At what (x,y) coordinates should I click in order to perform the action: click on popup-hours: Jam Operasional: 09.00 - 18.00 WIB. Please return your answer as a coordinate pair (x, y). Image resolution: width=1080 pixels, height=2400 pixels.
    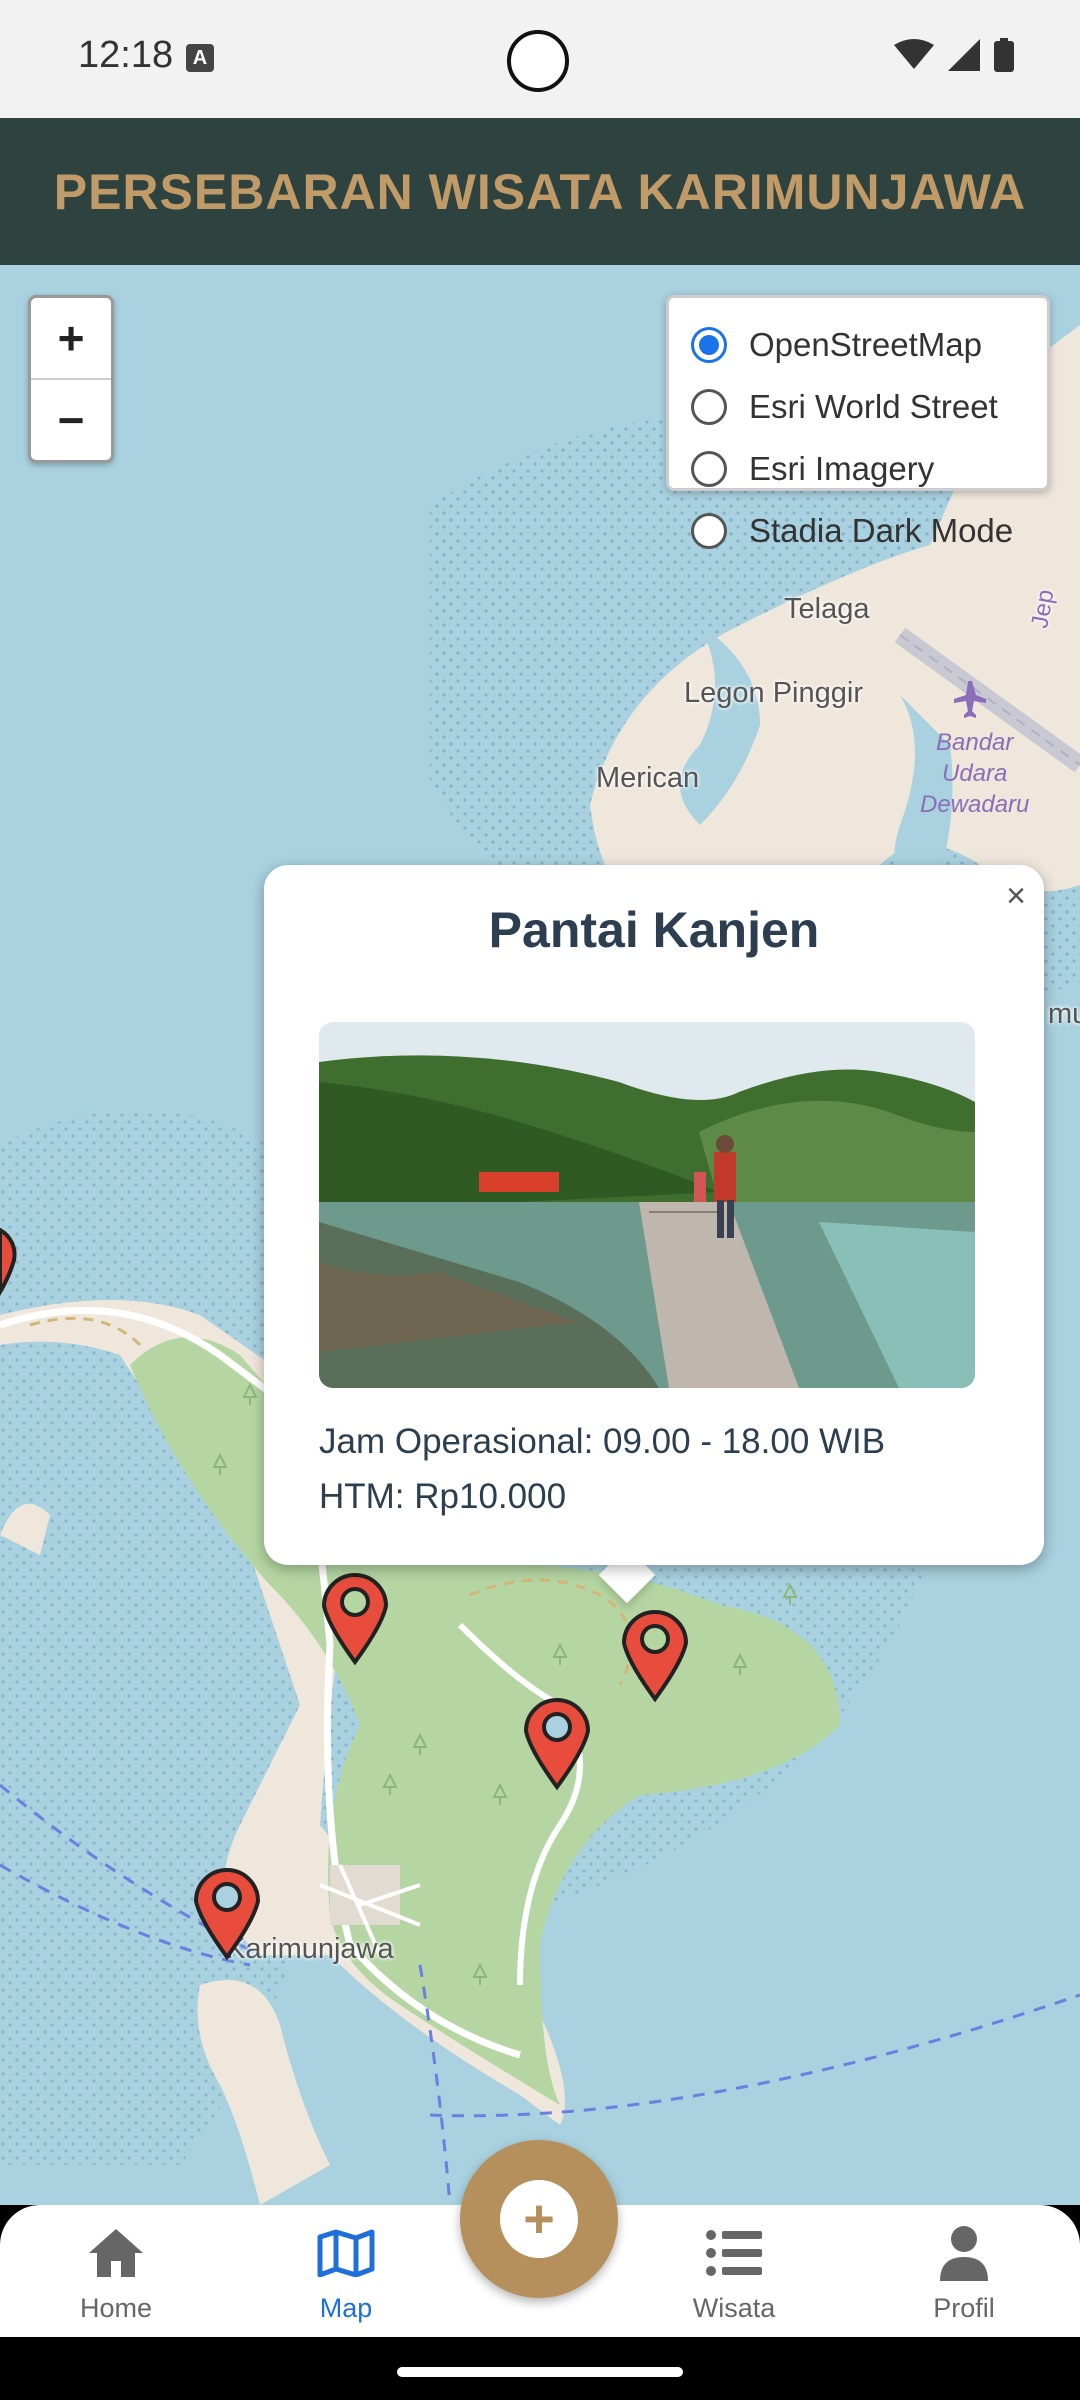
    Looking at the image, I should click on (602, 1441).